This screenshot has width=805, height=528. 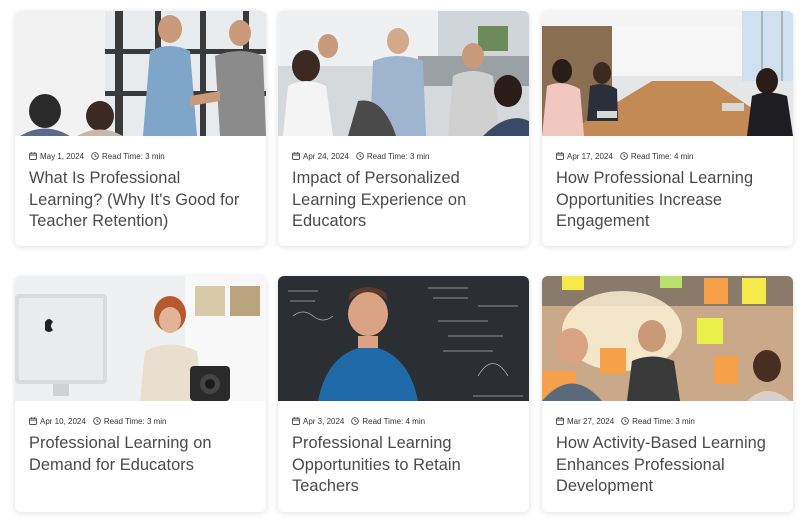 What do you see at coordinates (140, 73) in the screenshot?
I see `two-men-shaking-hands-photo` at bounding box center [140, 73].